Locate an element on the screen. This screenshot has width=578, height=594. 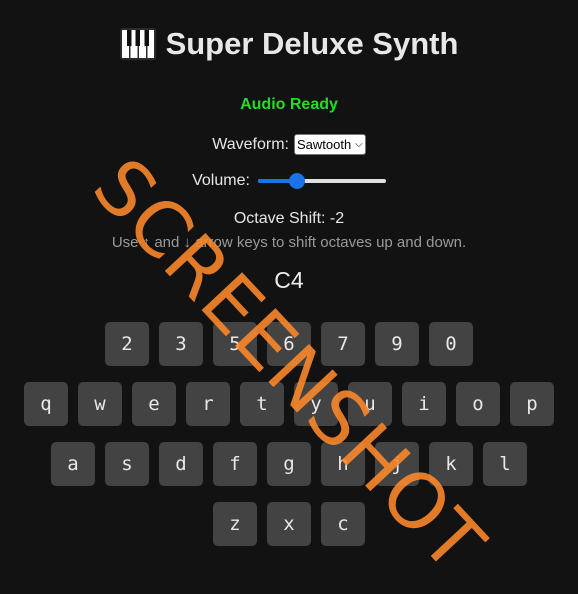
key-f: f is located at coordinates (235, 464).